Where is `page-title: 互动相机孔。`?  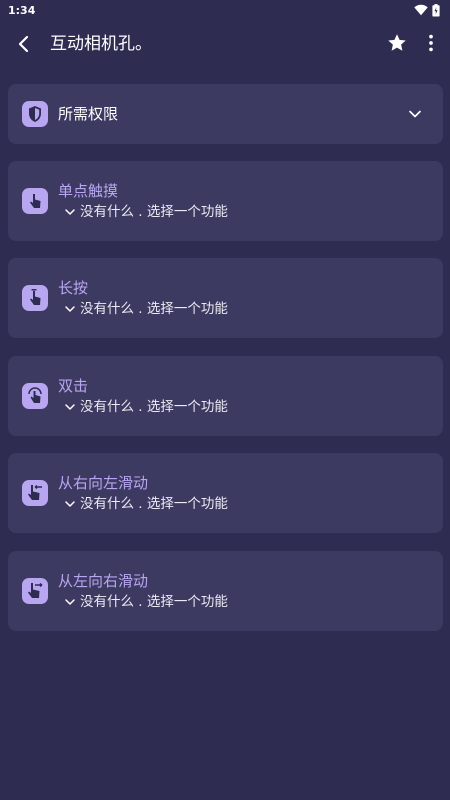 page-title: 互动相机孔。 is located at coordinates (101, 44).